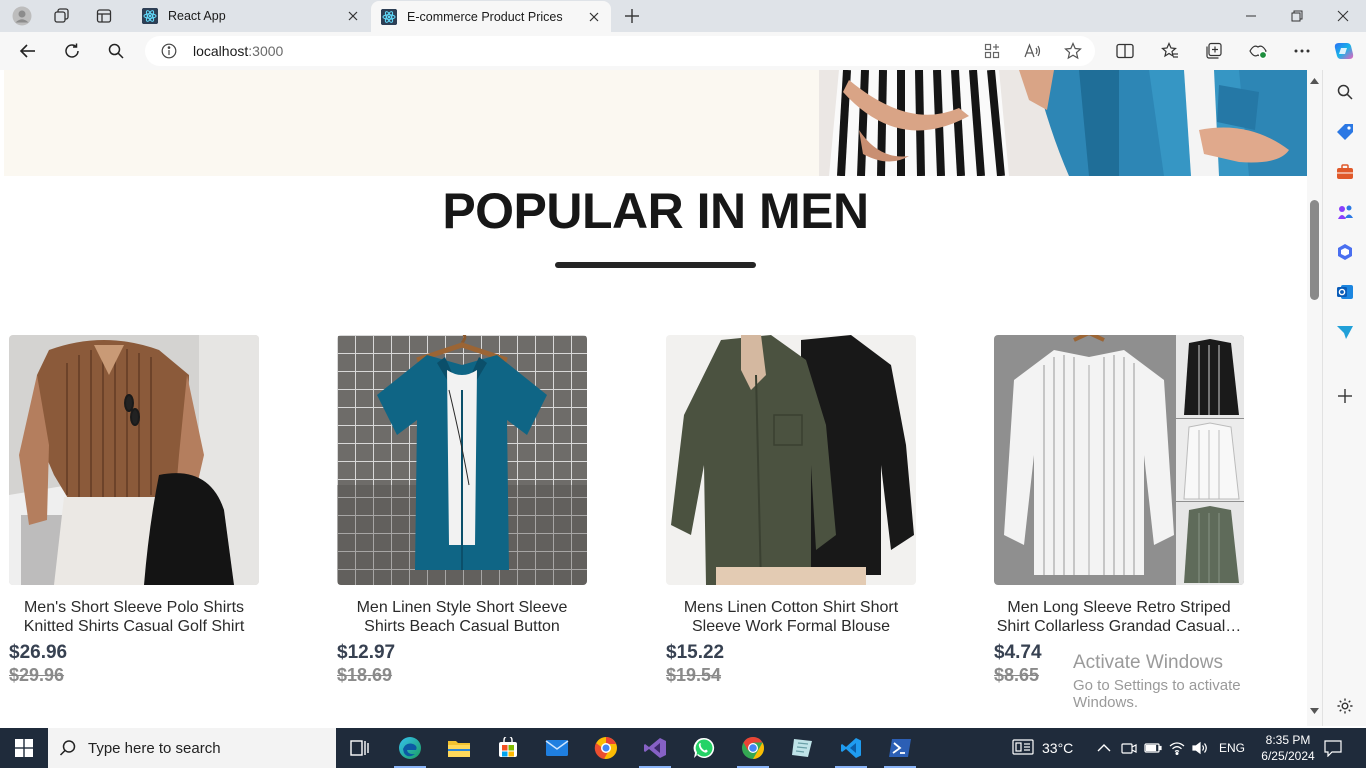 The width and height of the screenshot is (1366, 768). I want to click on product-new-price: $15.22, so click(695, 652).